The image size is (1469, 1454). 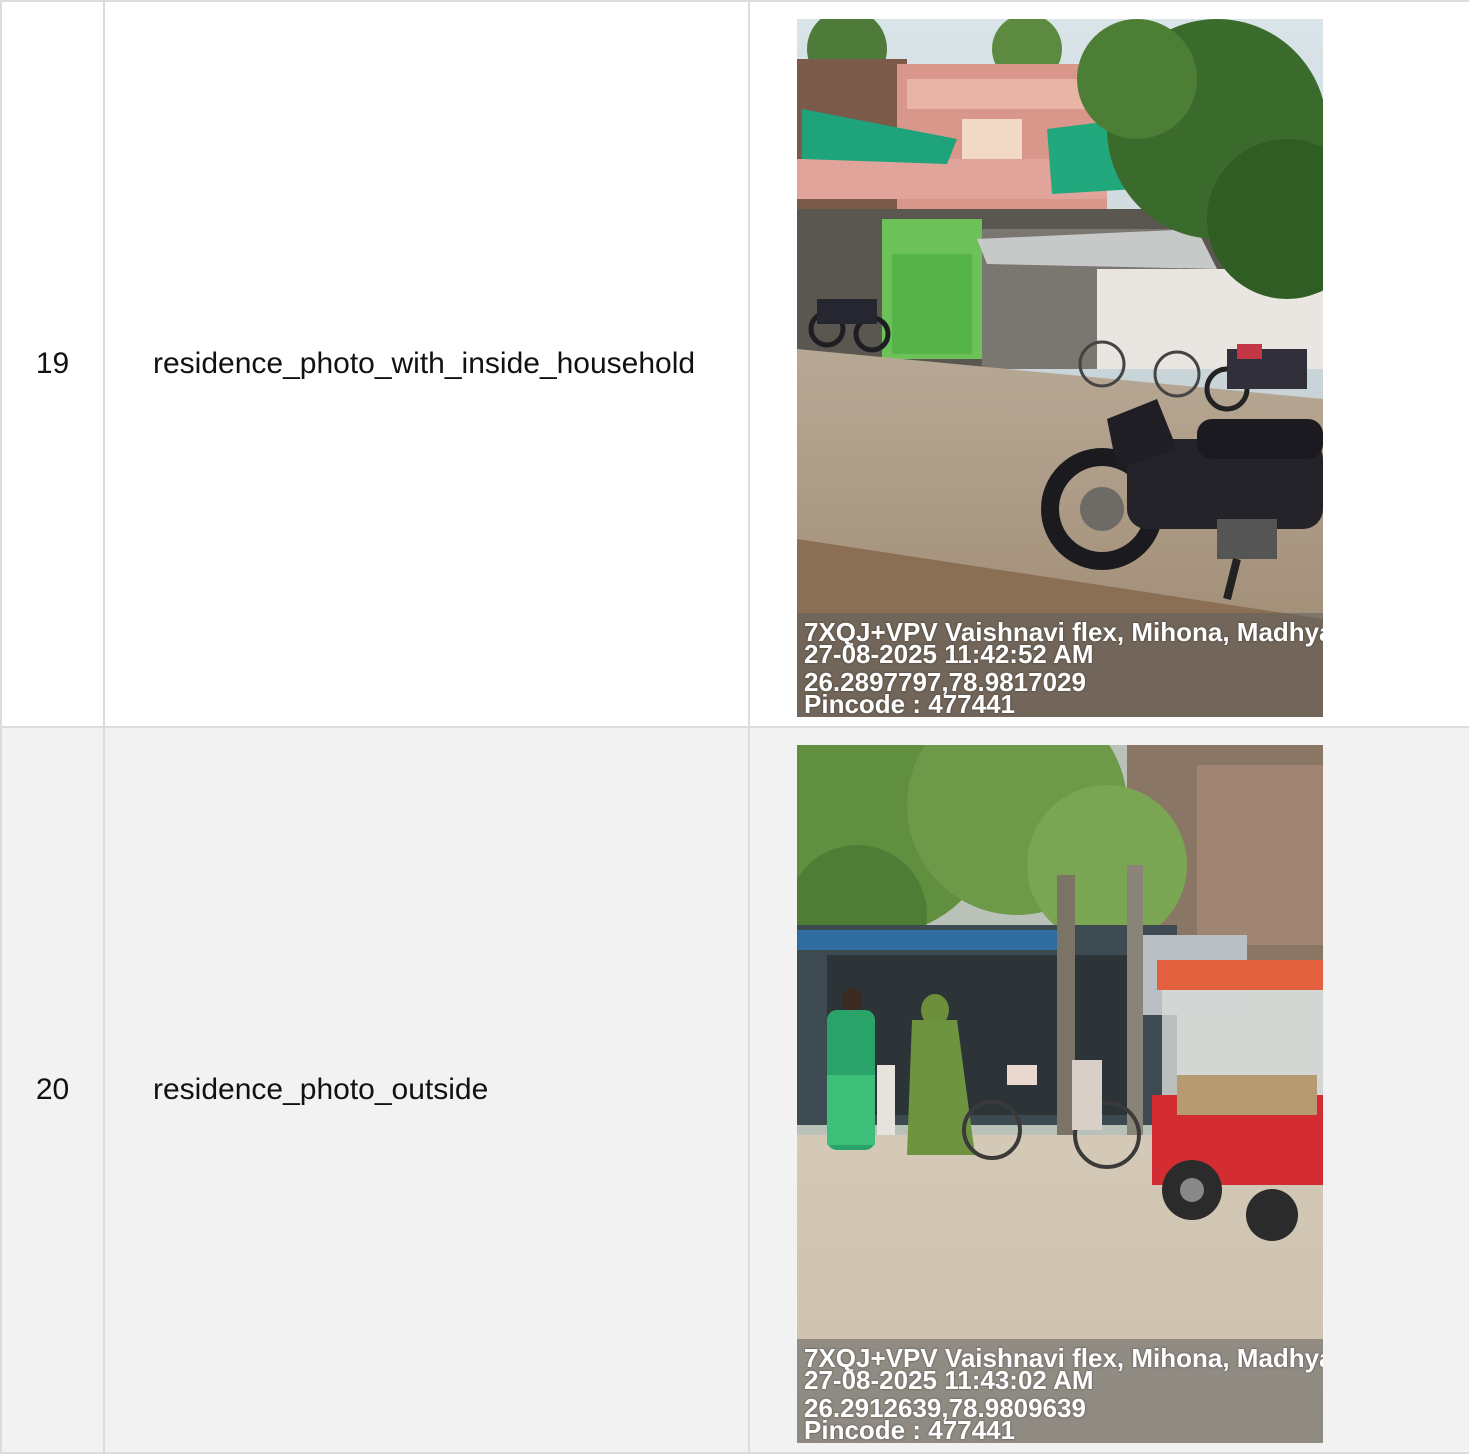 What do you see at coordinates (52, 1090) in the screenshot?
I see `row-number: 20` at bounding box center [52, 1090].